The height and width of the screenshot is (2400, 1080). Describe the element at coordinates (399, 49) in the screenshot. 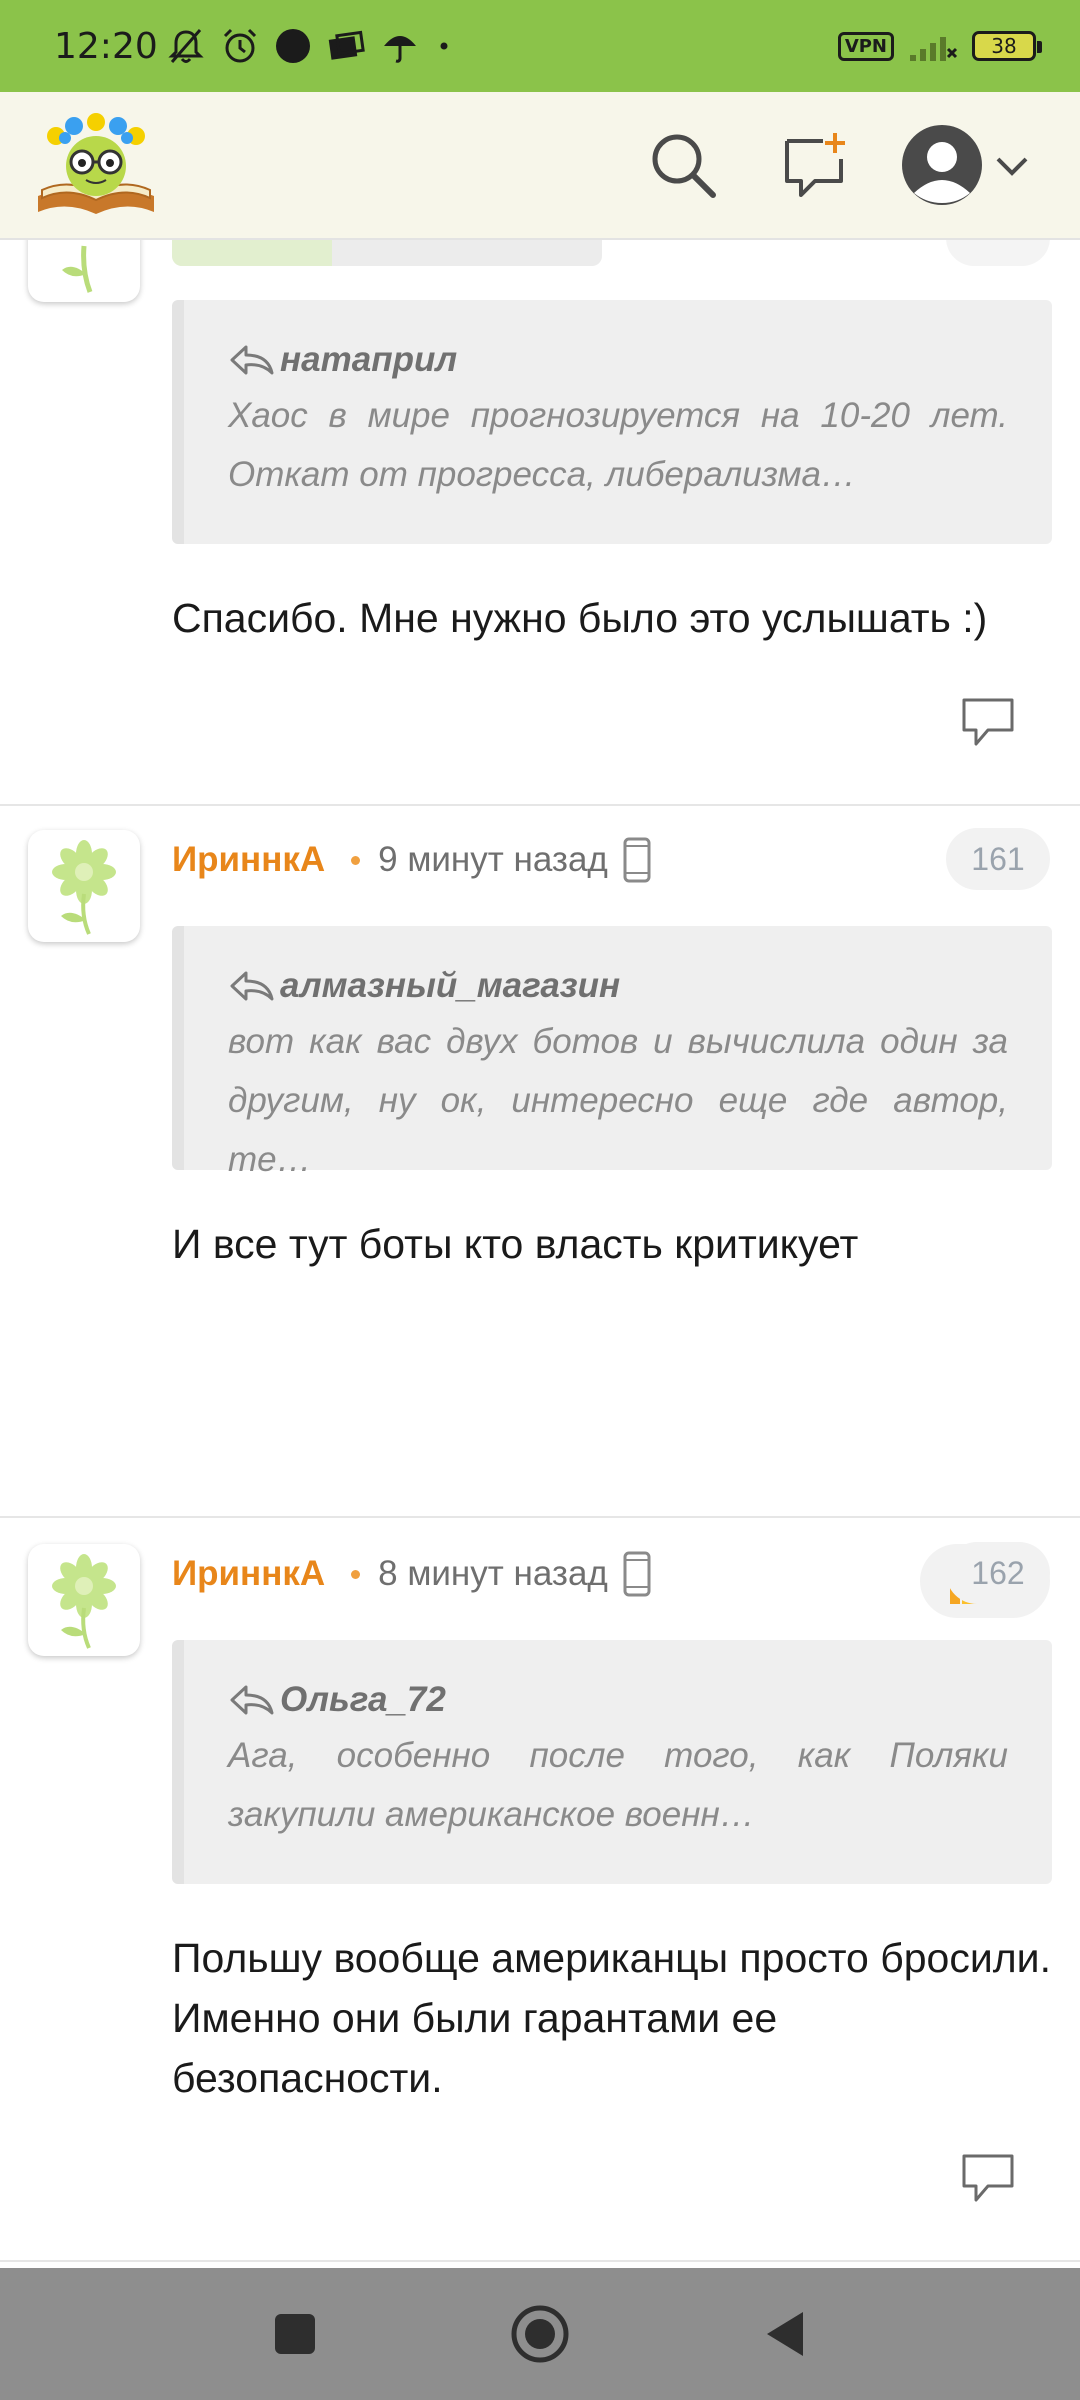

I see `umbrella-icon` at that location.